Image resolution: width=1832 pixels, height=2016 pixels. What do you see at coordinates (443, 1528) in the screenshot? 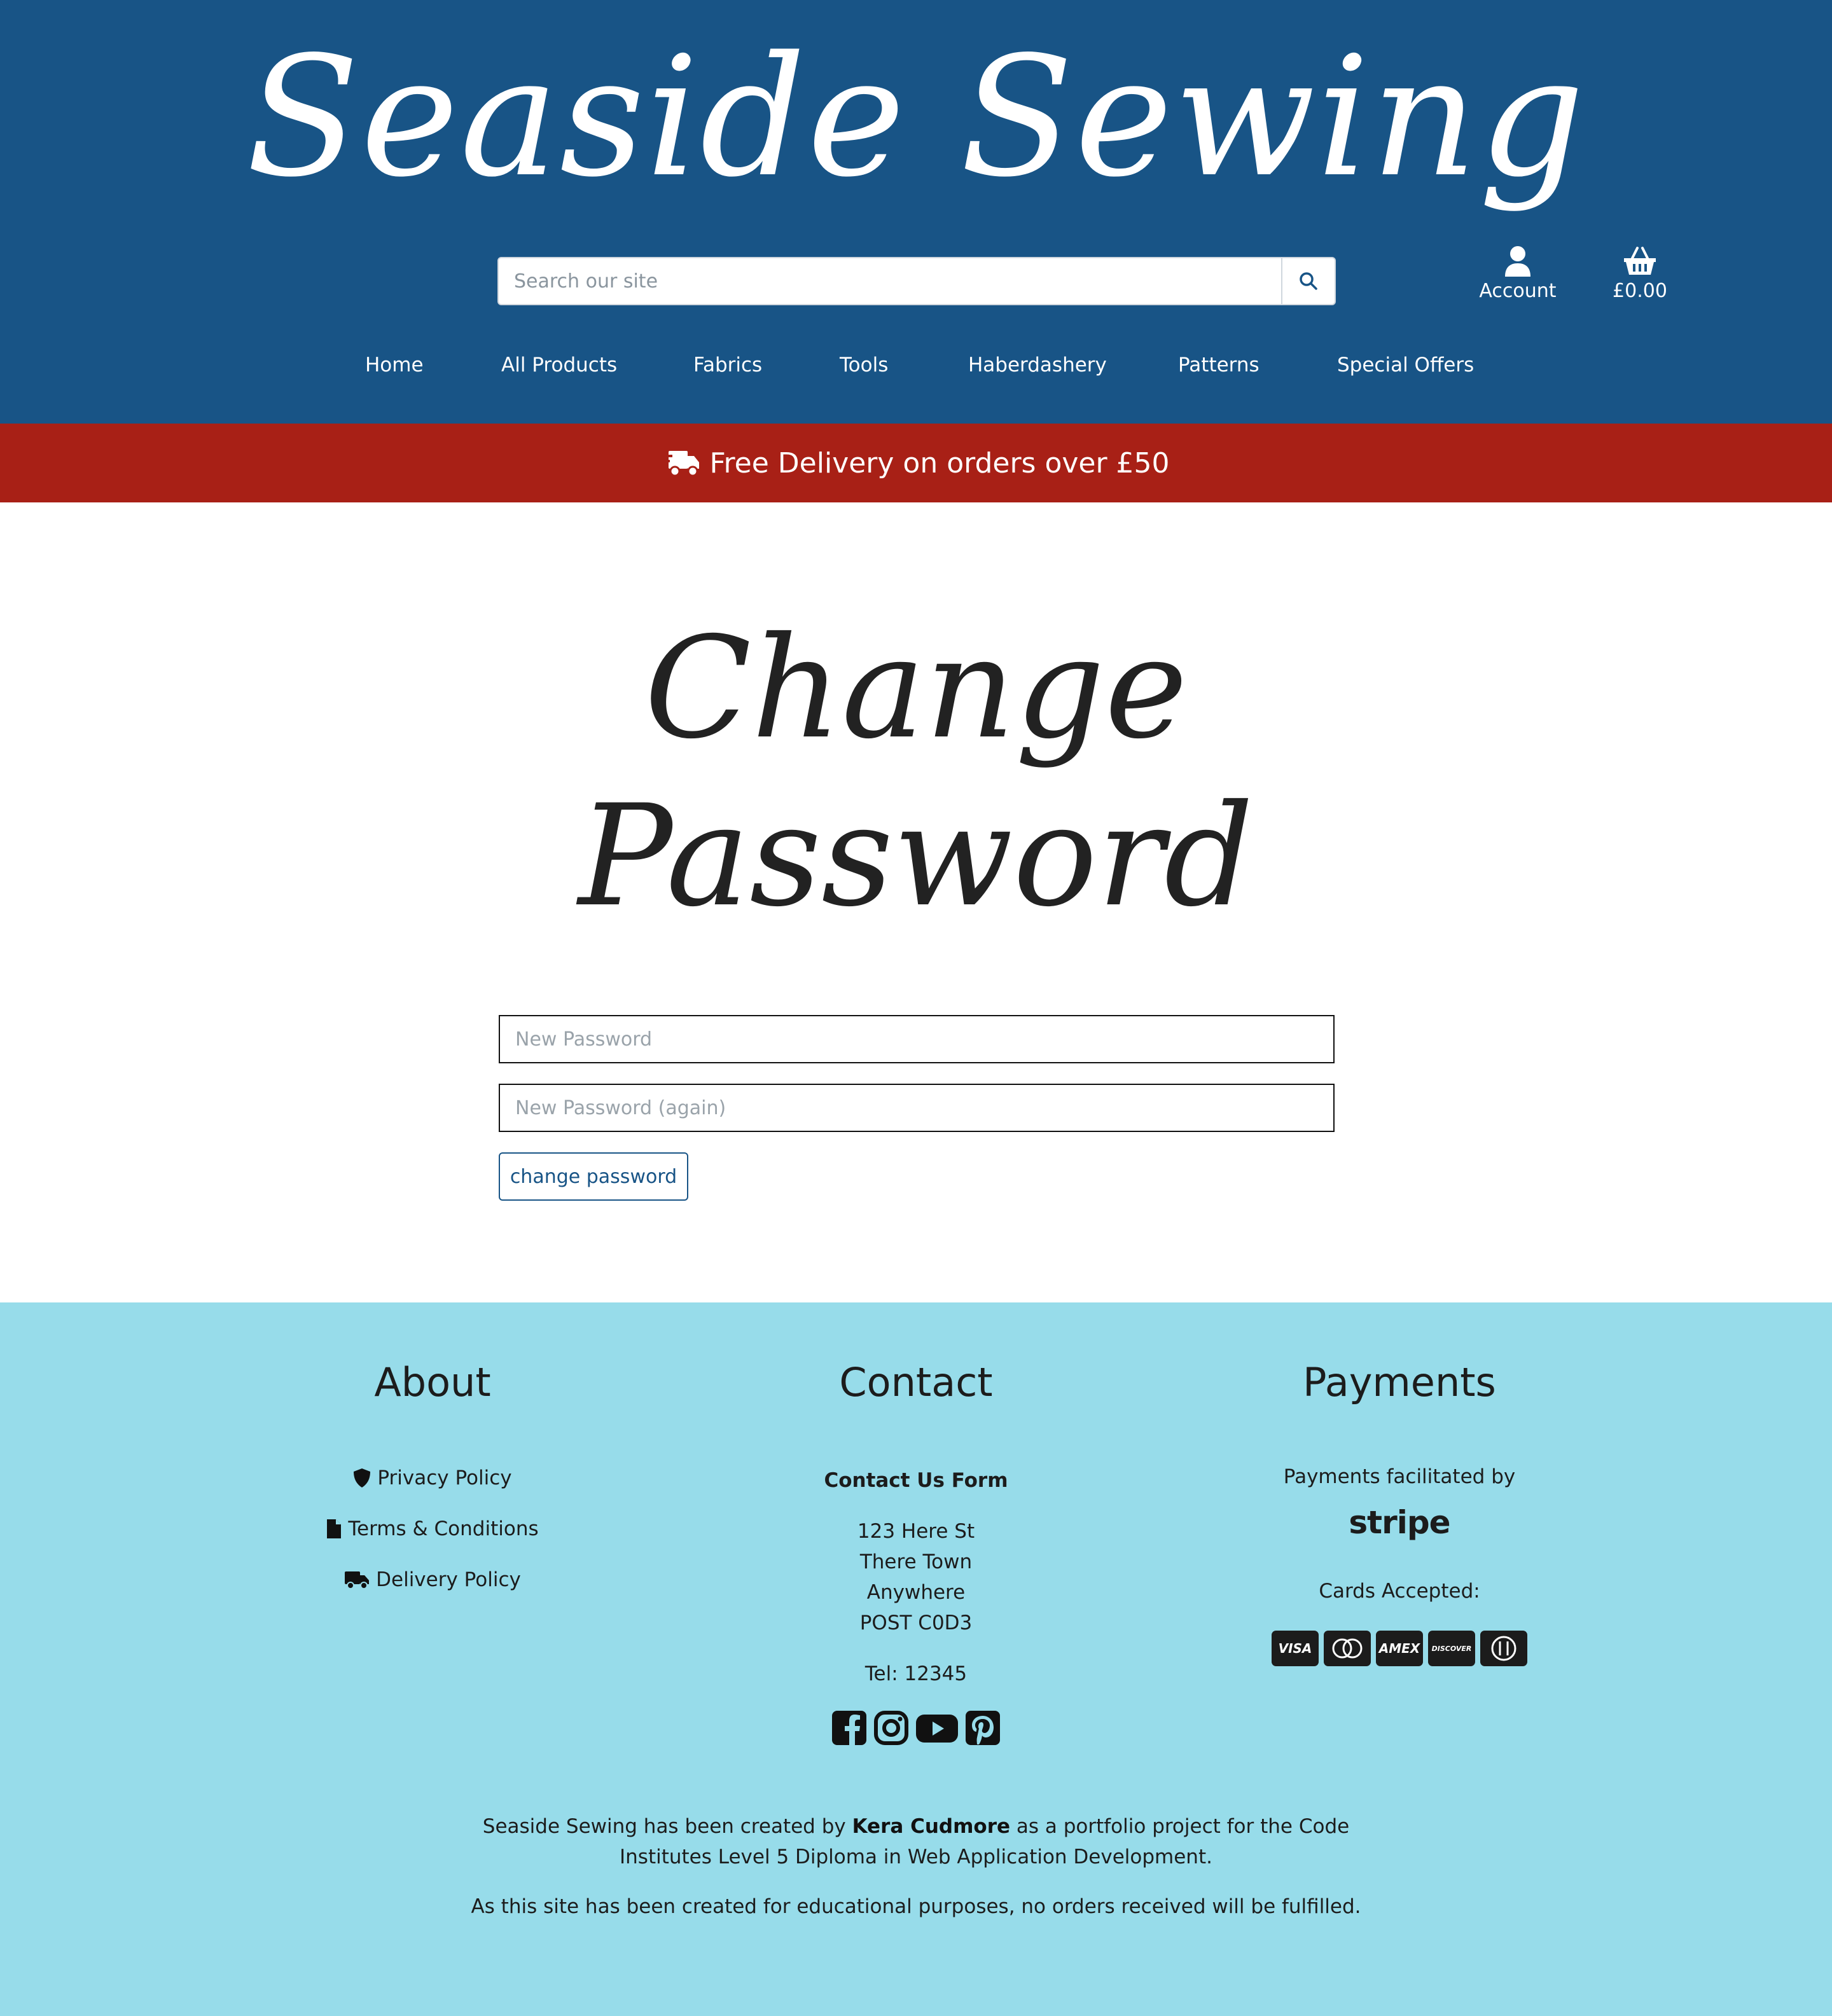
I see `terms-conditions-label: Terms & Conditions` at bounding box center [443, 1528].